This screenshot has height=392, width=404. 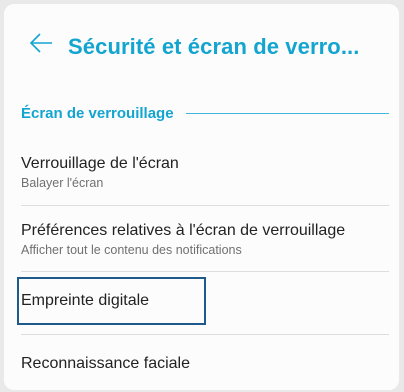 I want to click on section-header: Écran de verrouillage, so click(x=205, y=113).